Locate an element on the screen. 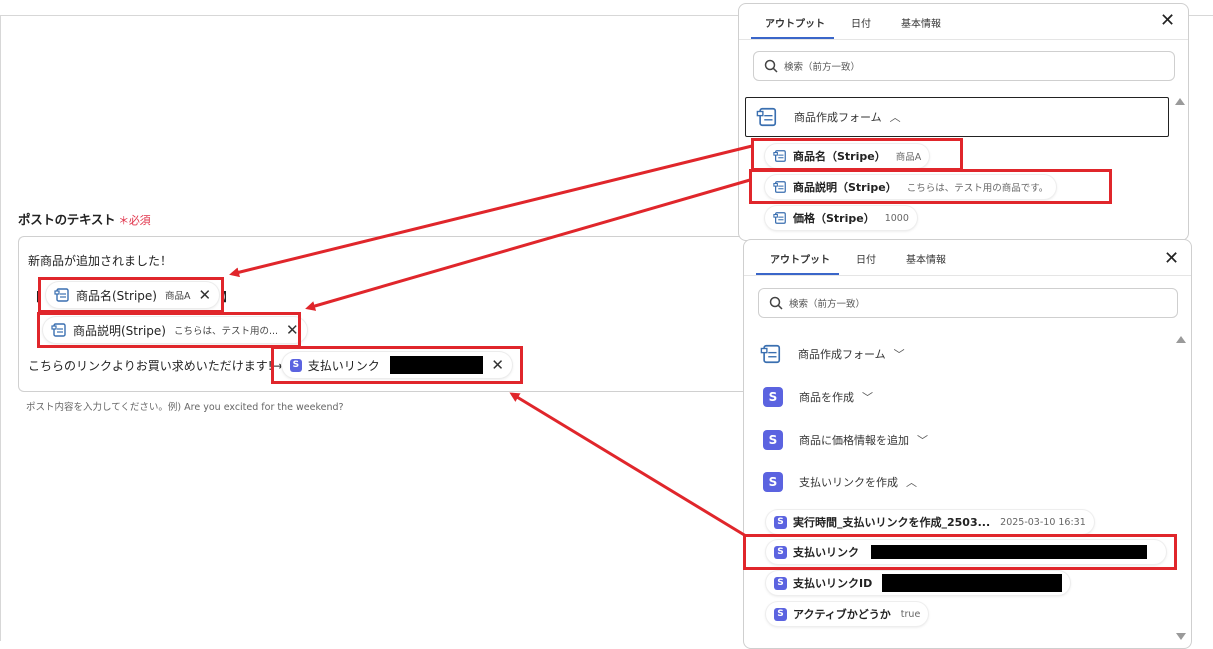  group-add-price: S 商品に価格情報を追加 ﹀ is located at coordinates (845, 440).